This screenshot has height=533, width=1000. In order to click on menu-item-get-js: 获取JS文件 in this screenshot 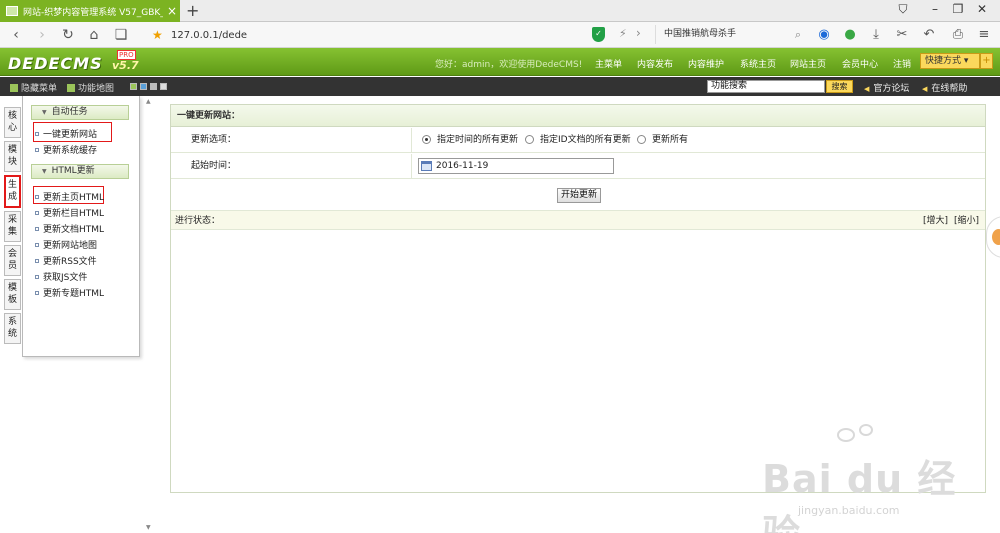, I will do `click(61, 276)`.